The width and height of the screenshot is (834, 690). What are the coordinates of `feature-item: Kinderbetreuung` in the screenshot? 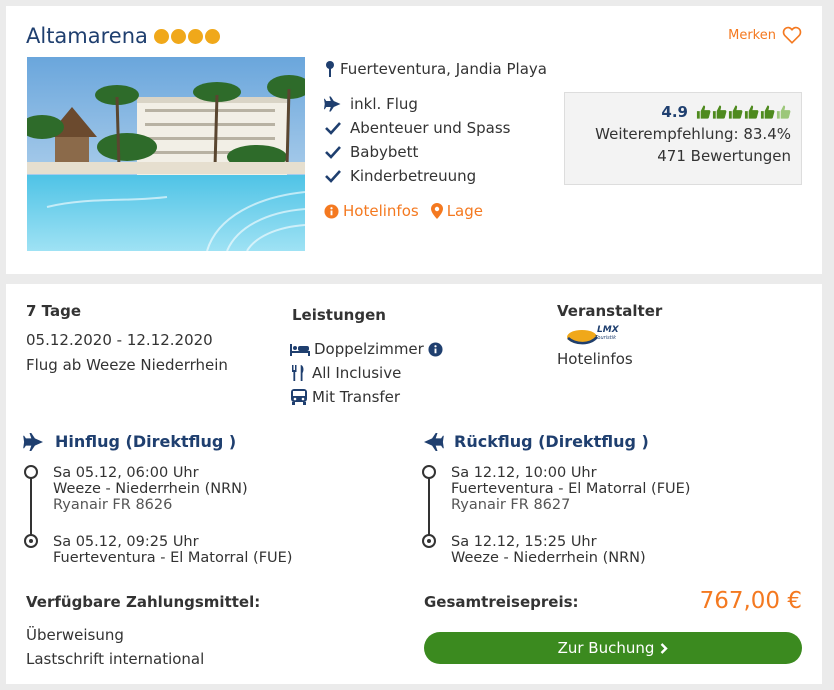 It's located at (417, 176).